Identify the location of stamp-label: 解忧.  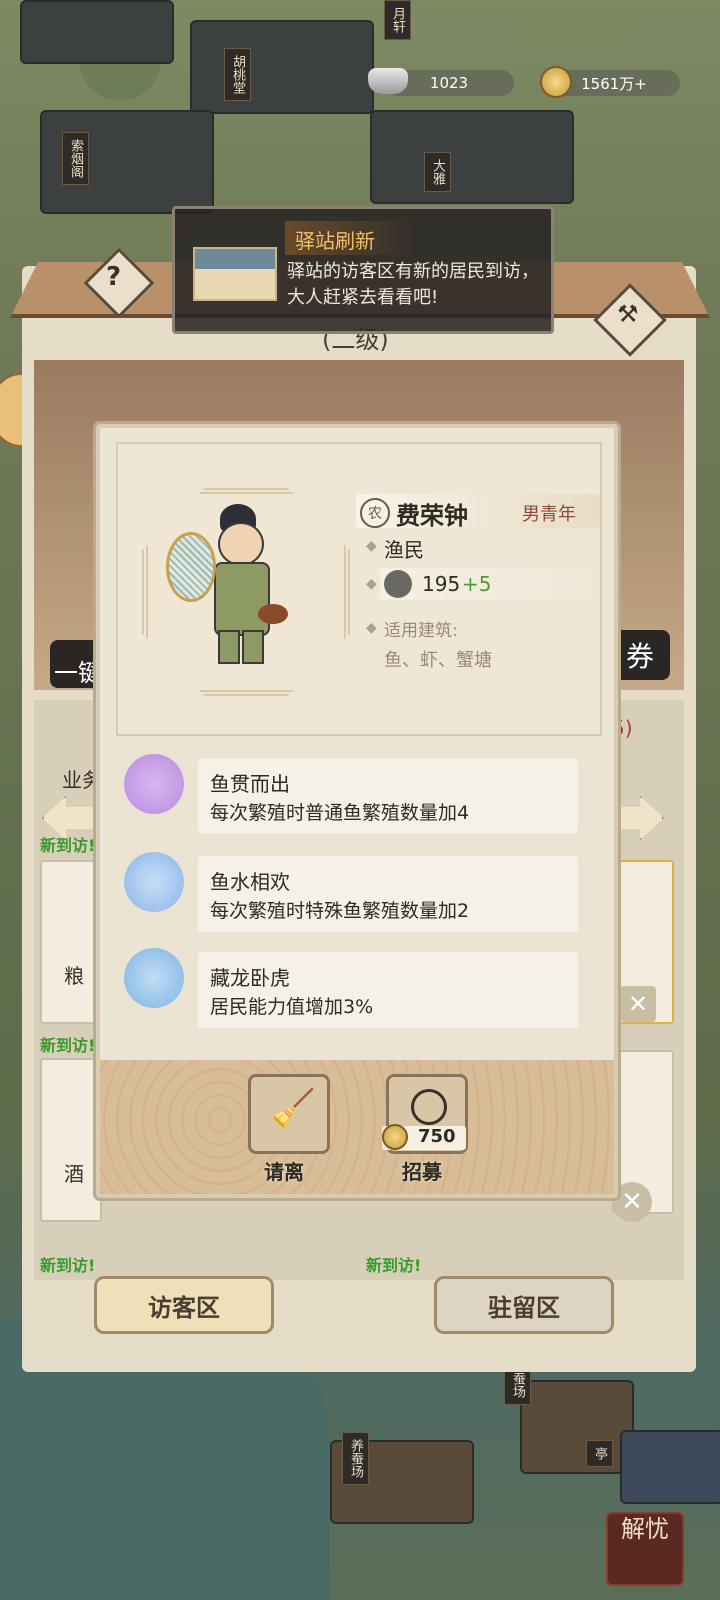
(645, 1529).